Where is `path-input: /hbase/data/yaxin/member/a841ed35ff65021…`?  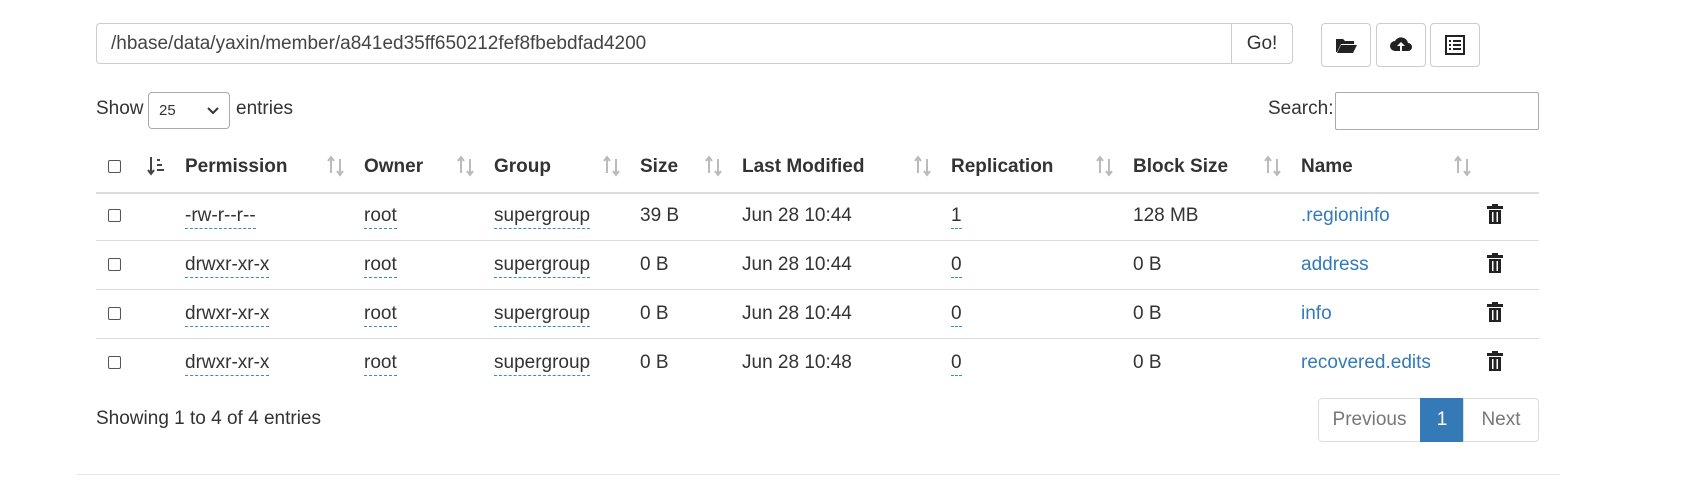 path-input: /hbase/data/yaxin/member/a841ed35ff65021… is located at coordinates (664, 43).